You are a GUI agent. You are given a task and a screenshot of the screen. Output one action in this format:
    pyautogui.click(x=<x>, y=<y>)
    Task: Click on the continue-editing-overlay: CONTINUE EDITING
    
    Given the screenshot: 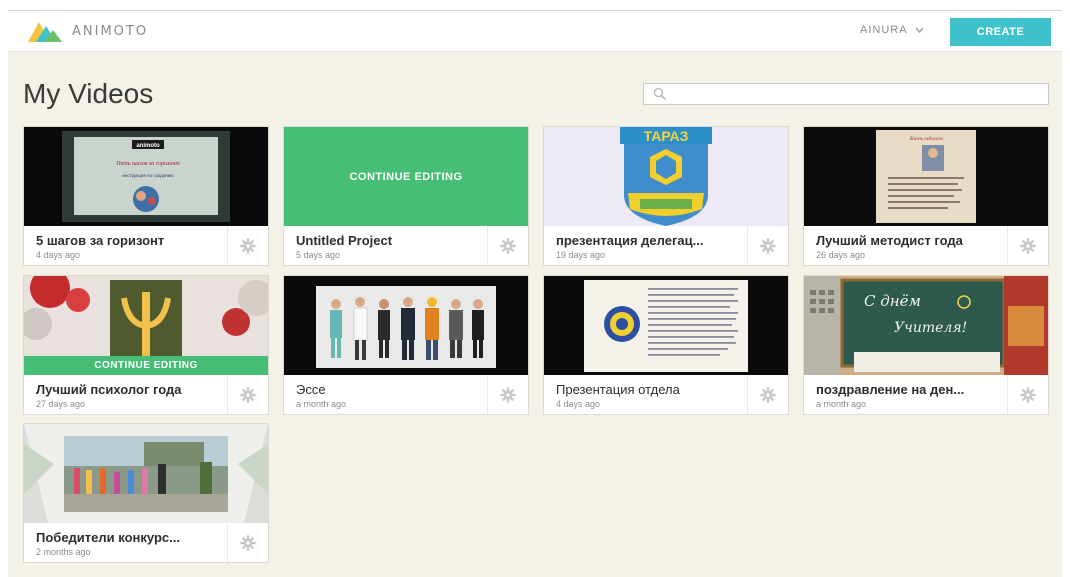 What is the action you would take?
    pyautogui.click(x=406, y=176)
    